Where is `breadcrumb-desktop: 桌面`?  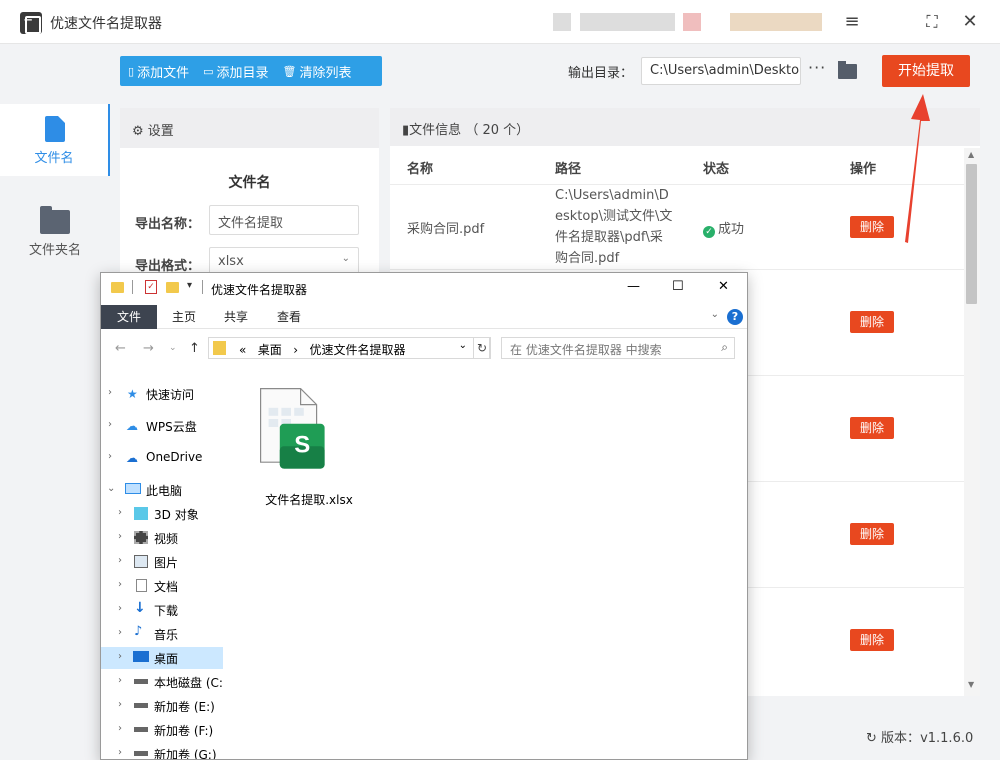
breadcrumb-desktop: 桌面 is located at coordinates (270, 350).